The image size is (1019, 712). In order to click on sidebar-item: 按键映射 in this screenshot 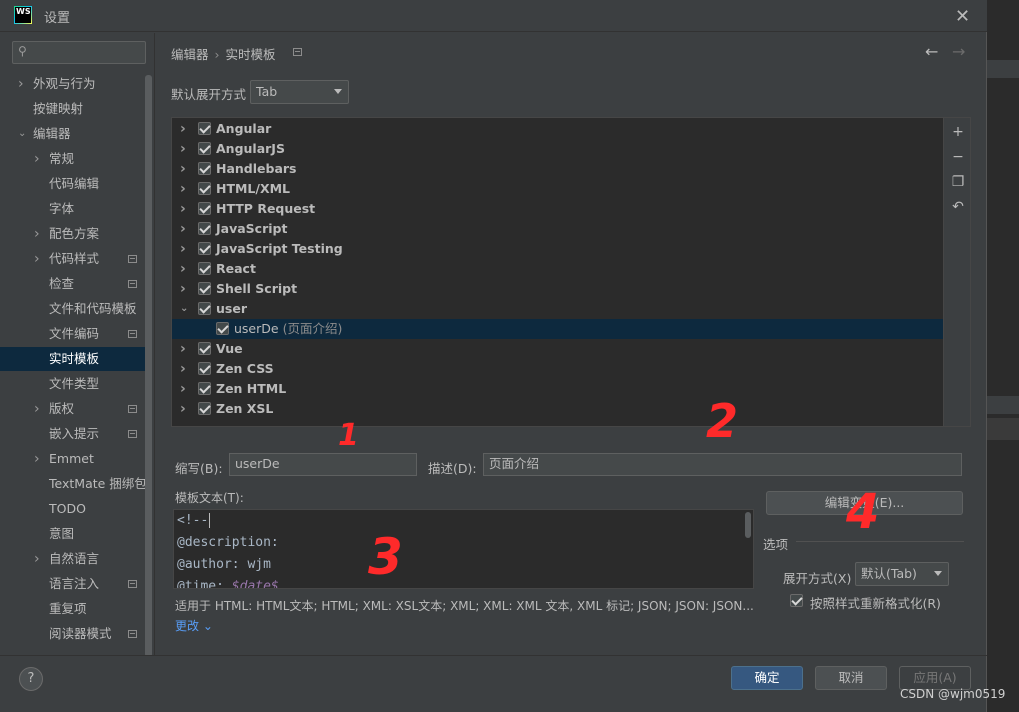, I will do `click(76, 109)`.